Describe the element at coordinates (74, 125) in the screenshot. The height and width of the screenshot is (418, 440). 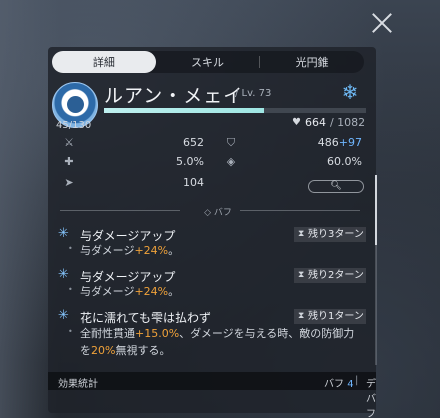
I see `energy-count: 45/130` at that location.